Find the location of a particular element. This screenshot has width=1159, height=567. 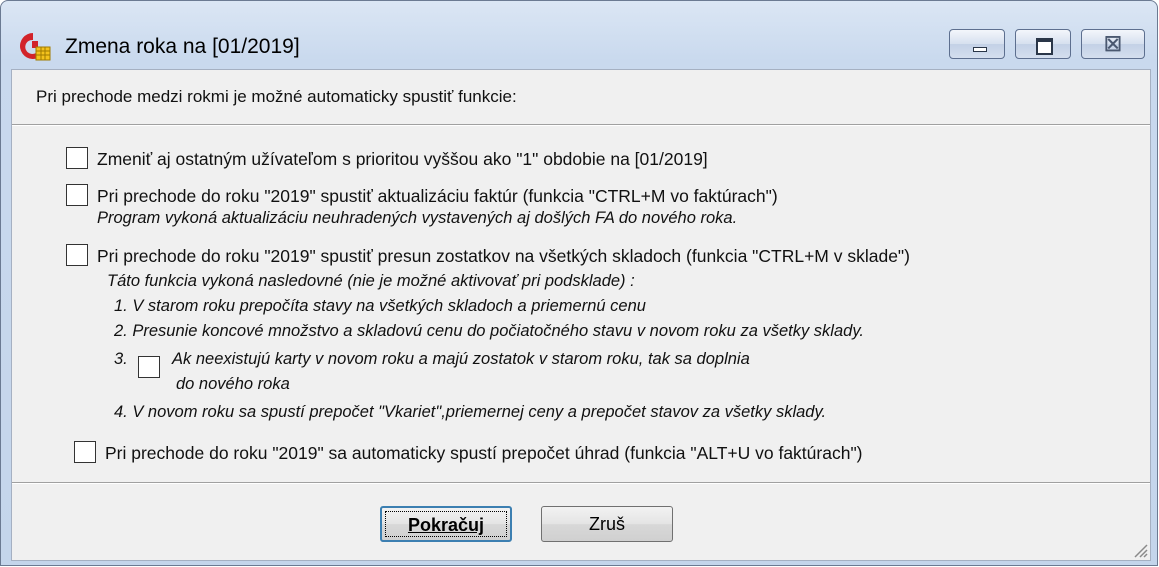

window-title: Zmena roka na [01/2019] is located at coordinates (182, 46).